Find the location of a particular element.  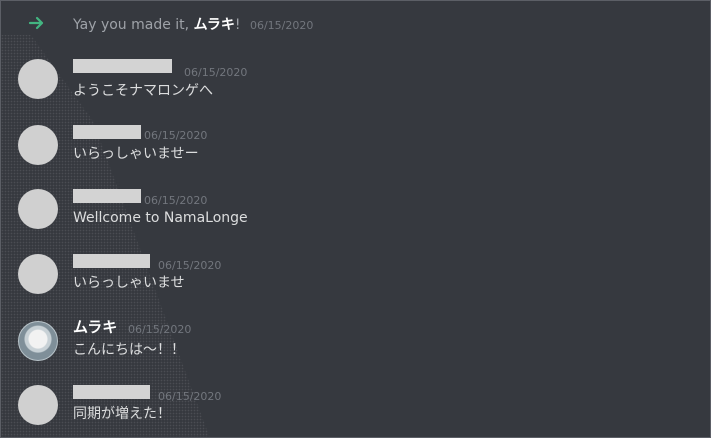

system-message-text: Yay you made it, ムラキ! 06/15/2020 is located at coordinates (193, 25).